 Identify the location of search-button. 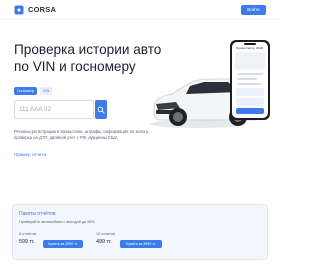
(101, 109).